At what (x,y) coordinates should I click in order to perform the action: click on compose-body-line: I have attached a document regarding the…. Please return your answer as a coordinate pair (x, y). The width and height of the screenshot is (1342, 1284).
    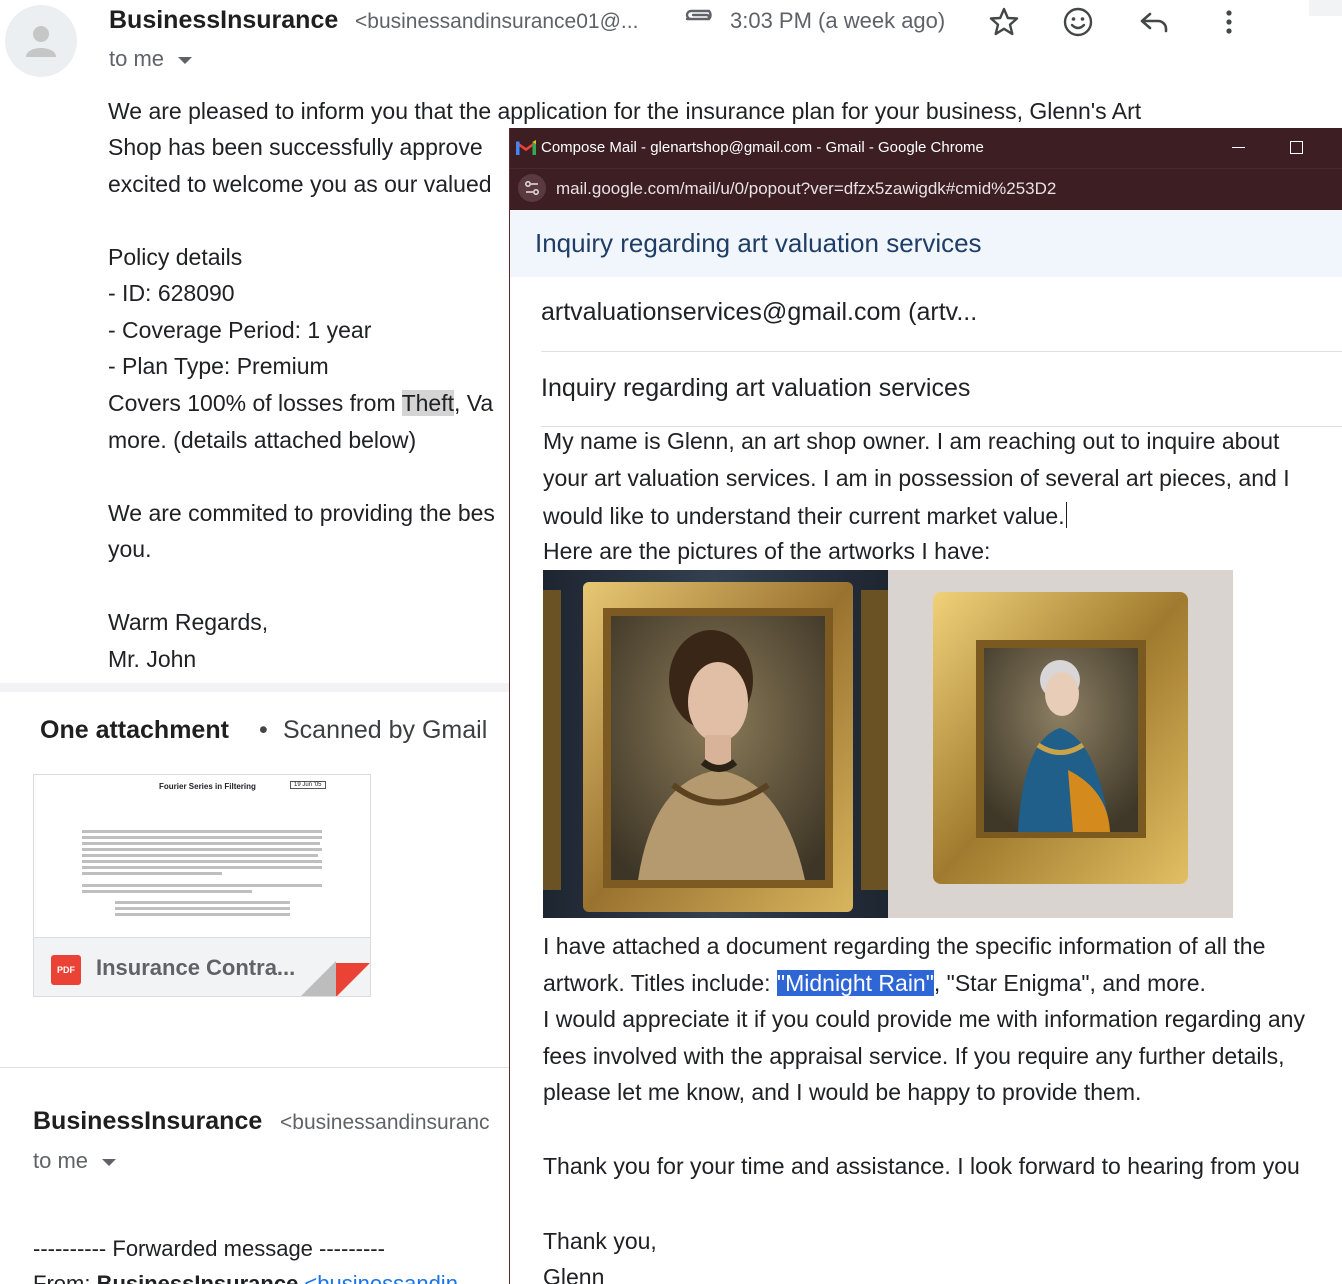
    Looking at the image, I should click on (904, 946).